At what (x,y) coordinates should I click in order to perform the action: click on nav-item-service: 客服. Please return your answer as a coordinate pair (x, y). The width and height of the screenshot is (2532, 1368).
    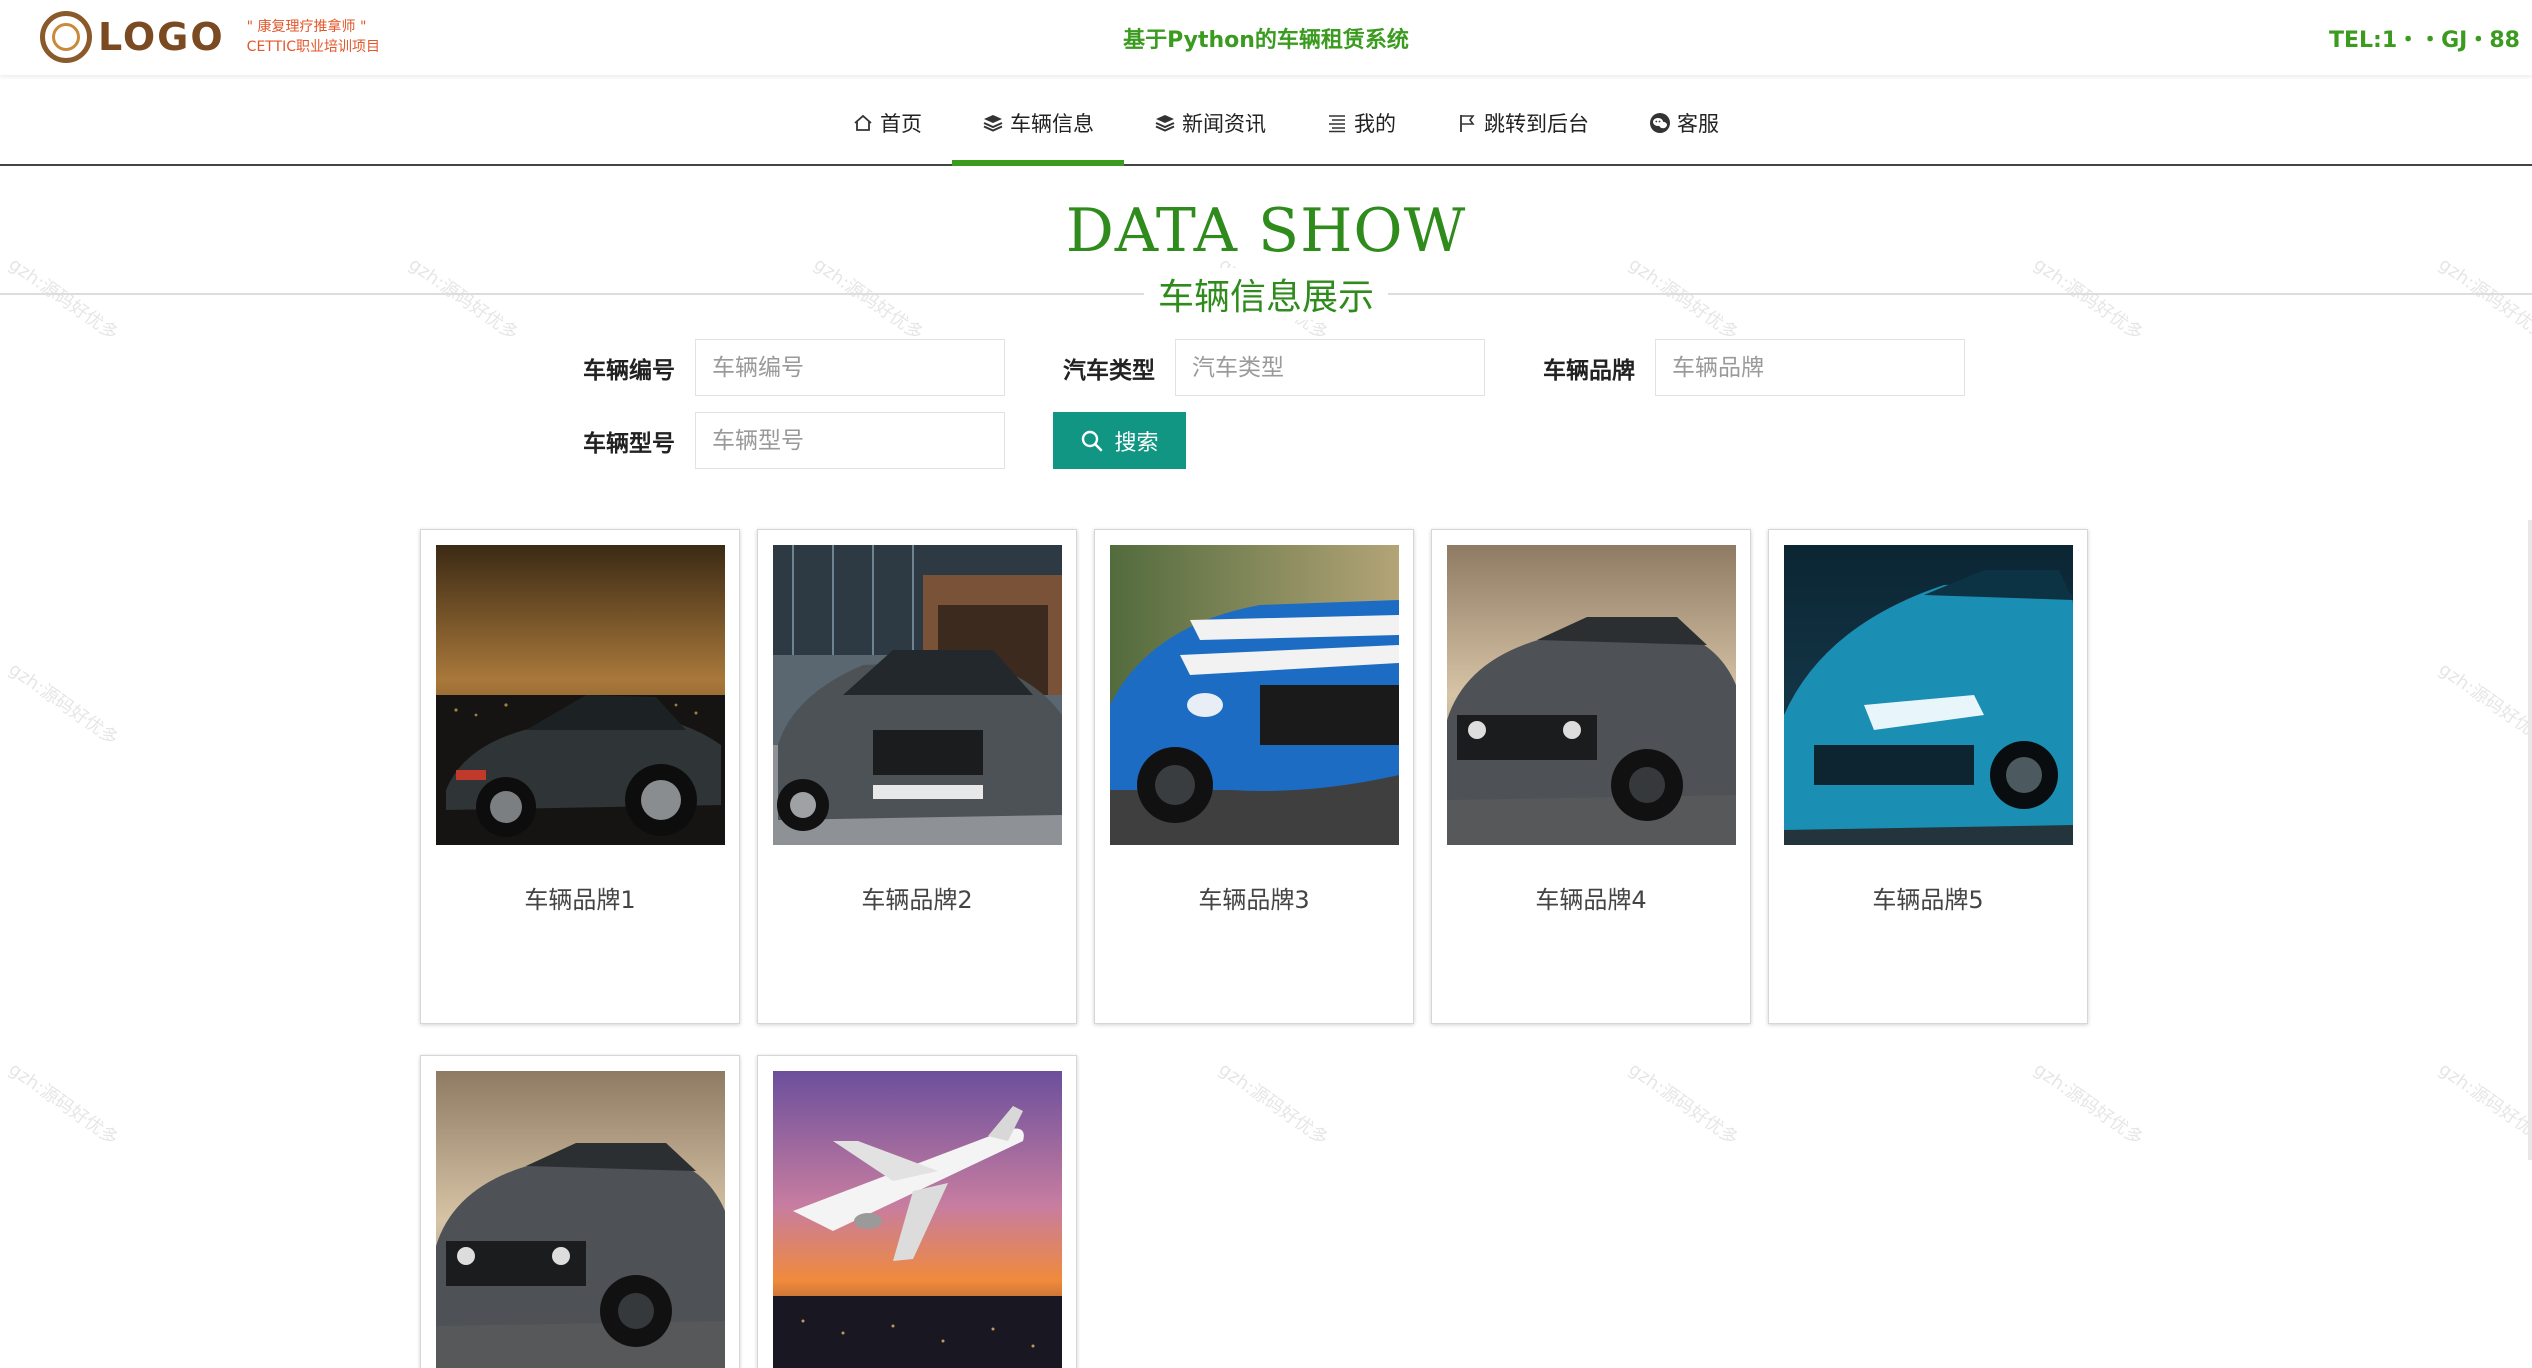
    Looking at the image, I should click on (1684, 123).